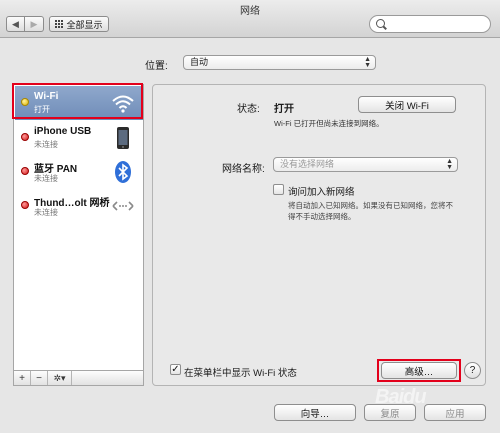  I want to click on checkmark-icon: ✓, so click(175, 369).